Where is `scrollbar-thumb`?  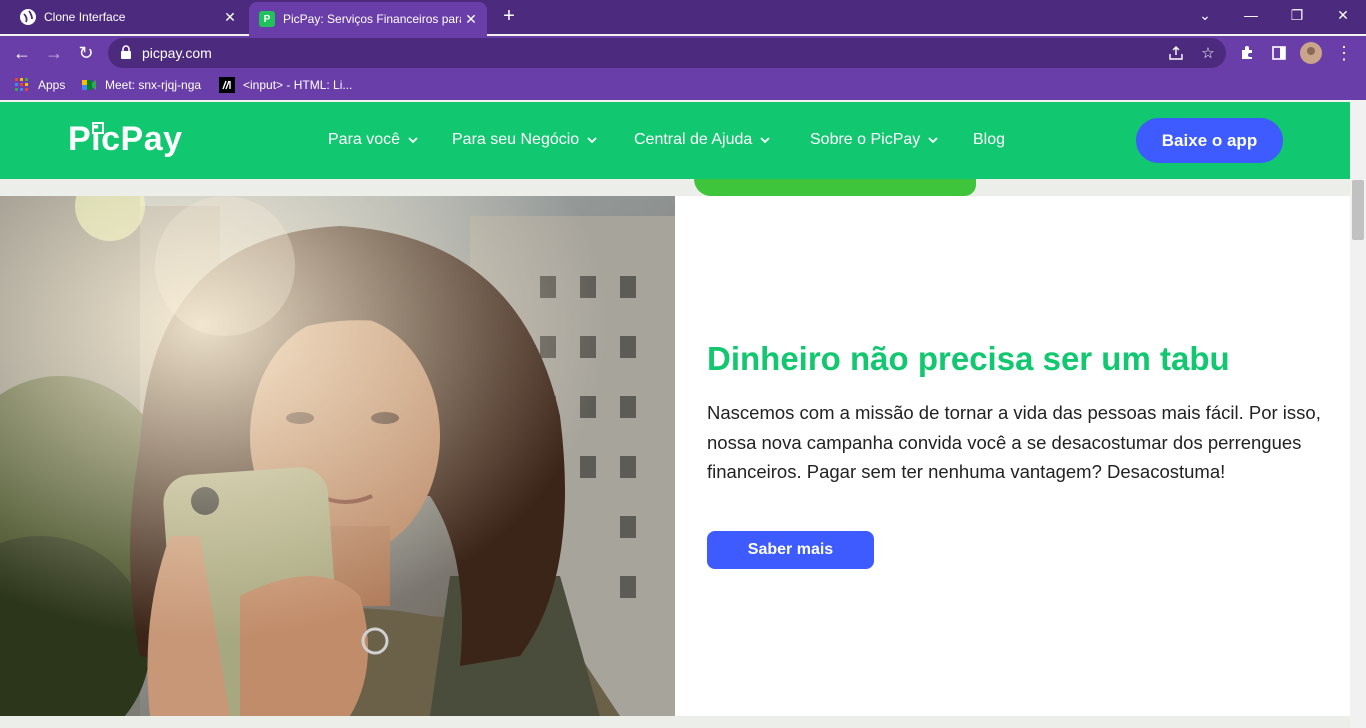
scrollbar-thumb is located at coordinates (1358, 210).